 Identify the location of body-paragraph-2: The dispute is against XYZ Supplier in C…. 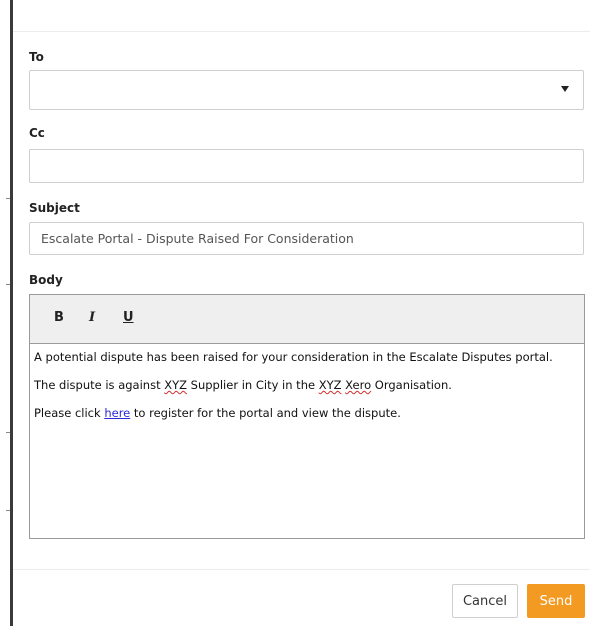
(307, 385).